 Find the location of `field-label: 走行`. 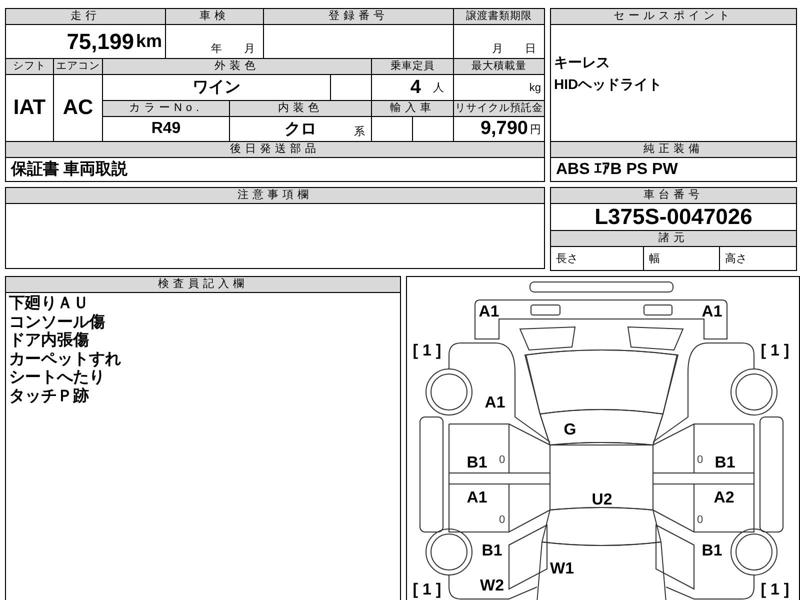

field-label: 走行 is located at coordinates (85, 16).